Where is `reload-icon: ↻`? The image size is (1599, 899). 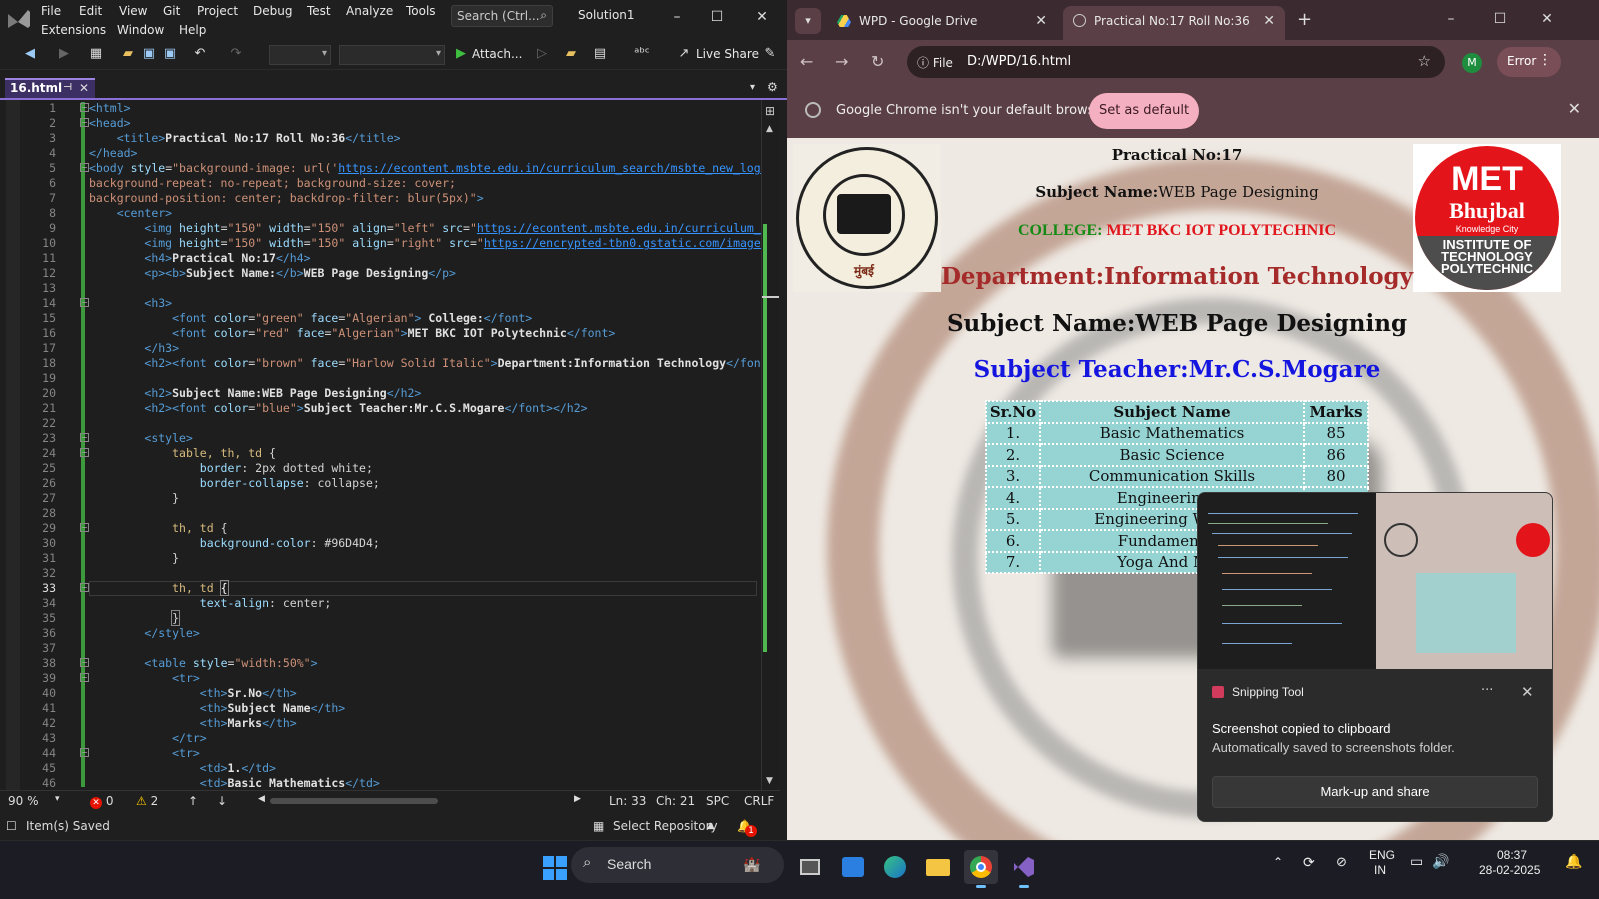 reload-icon: ↻ is located at coordinates (877, 61).